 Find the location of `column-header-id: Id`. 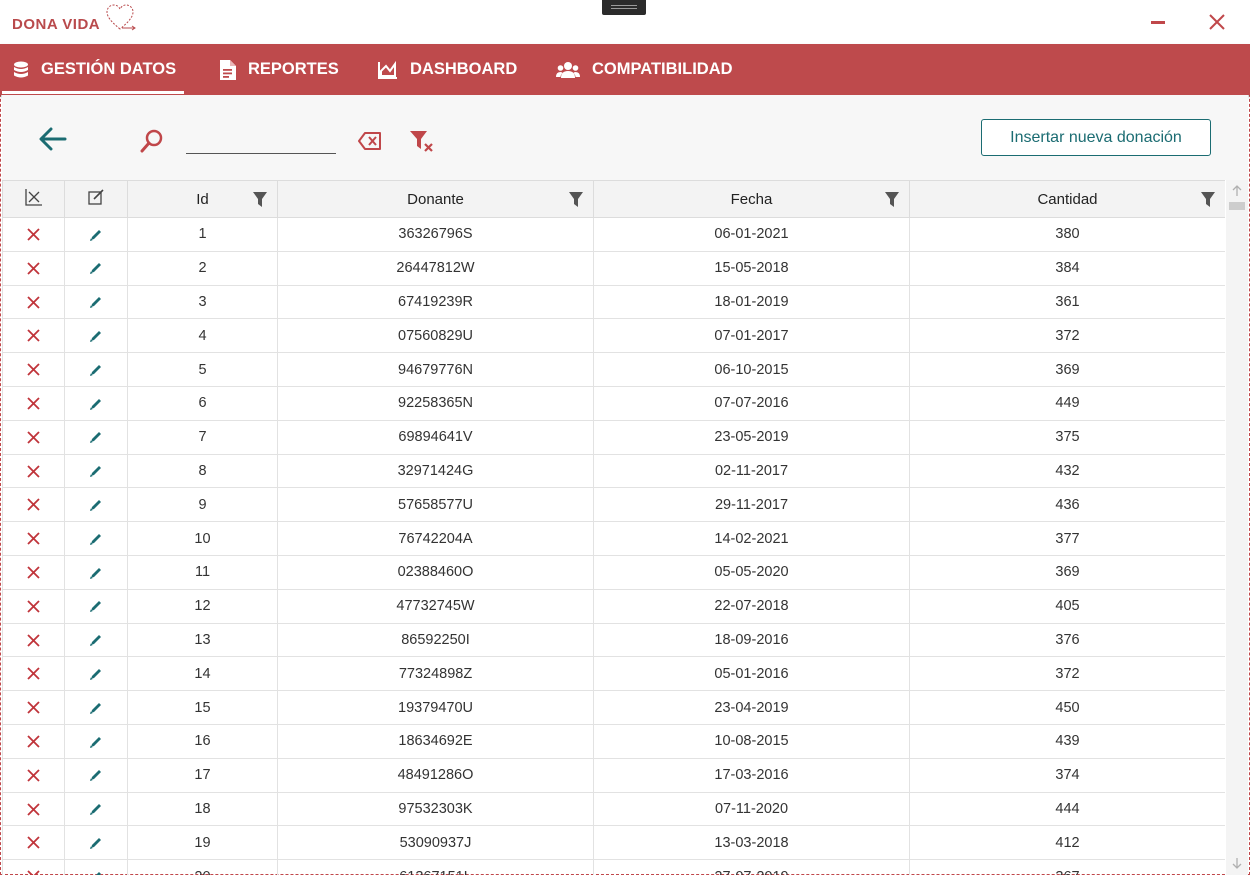

column-header-id: Id is located at coordinates (202, 199).